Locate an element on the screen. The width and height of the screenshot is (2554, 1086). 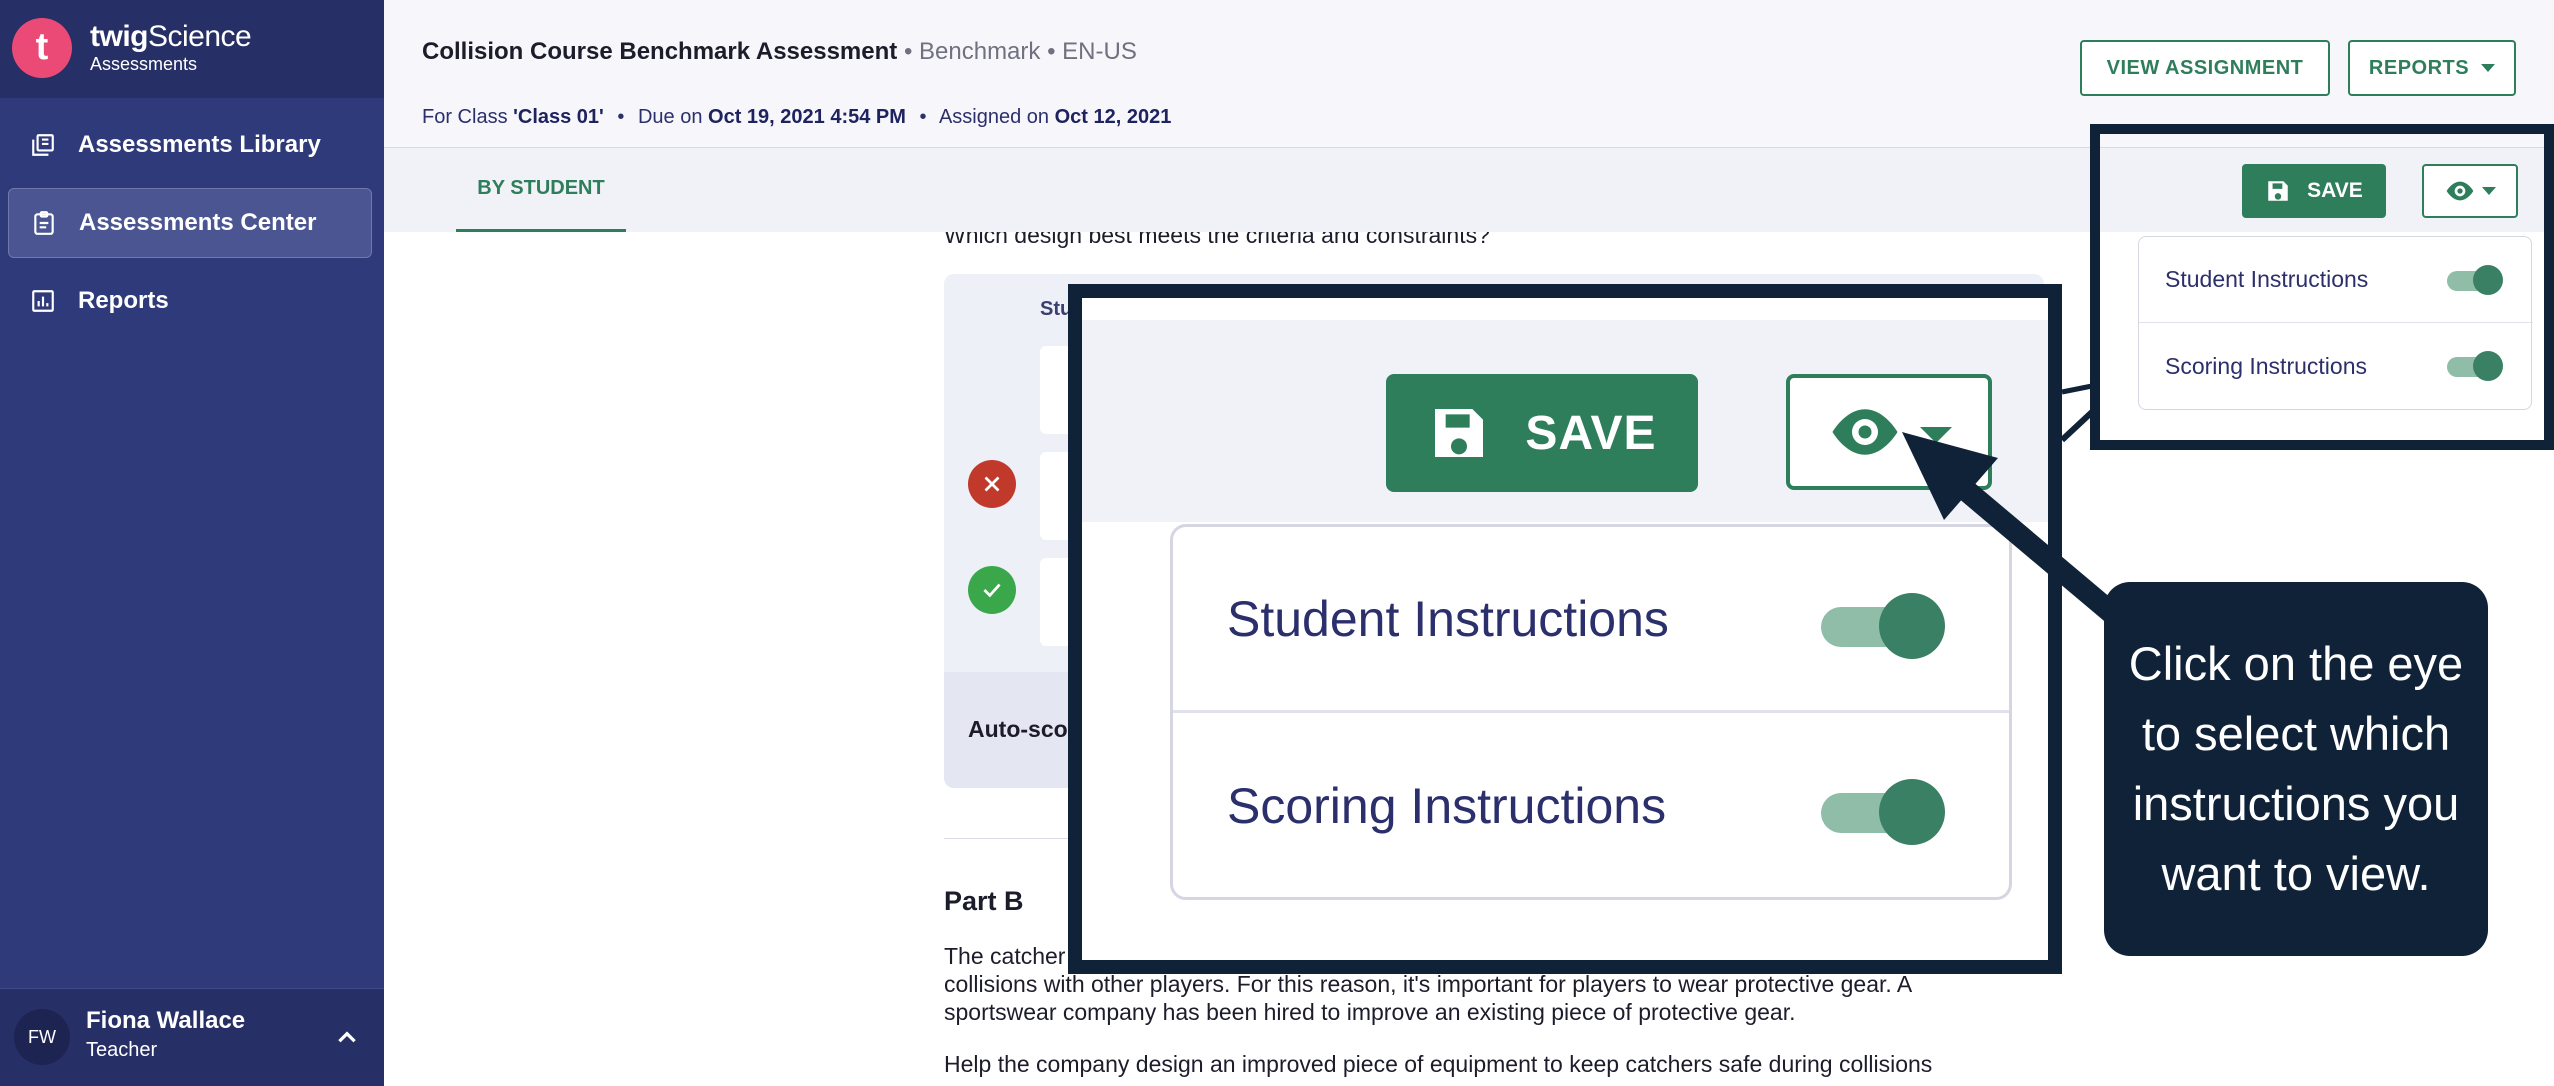
sidebar-item-label: Reports is located at coordinates (123, 300).